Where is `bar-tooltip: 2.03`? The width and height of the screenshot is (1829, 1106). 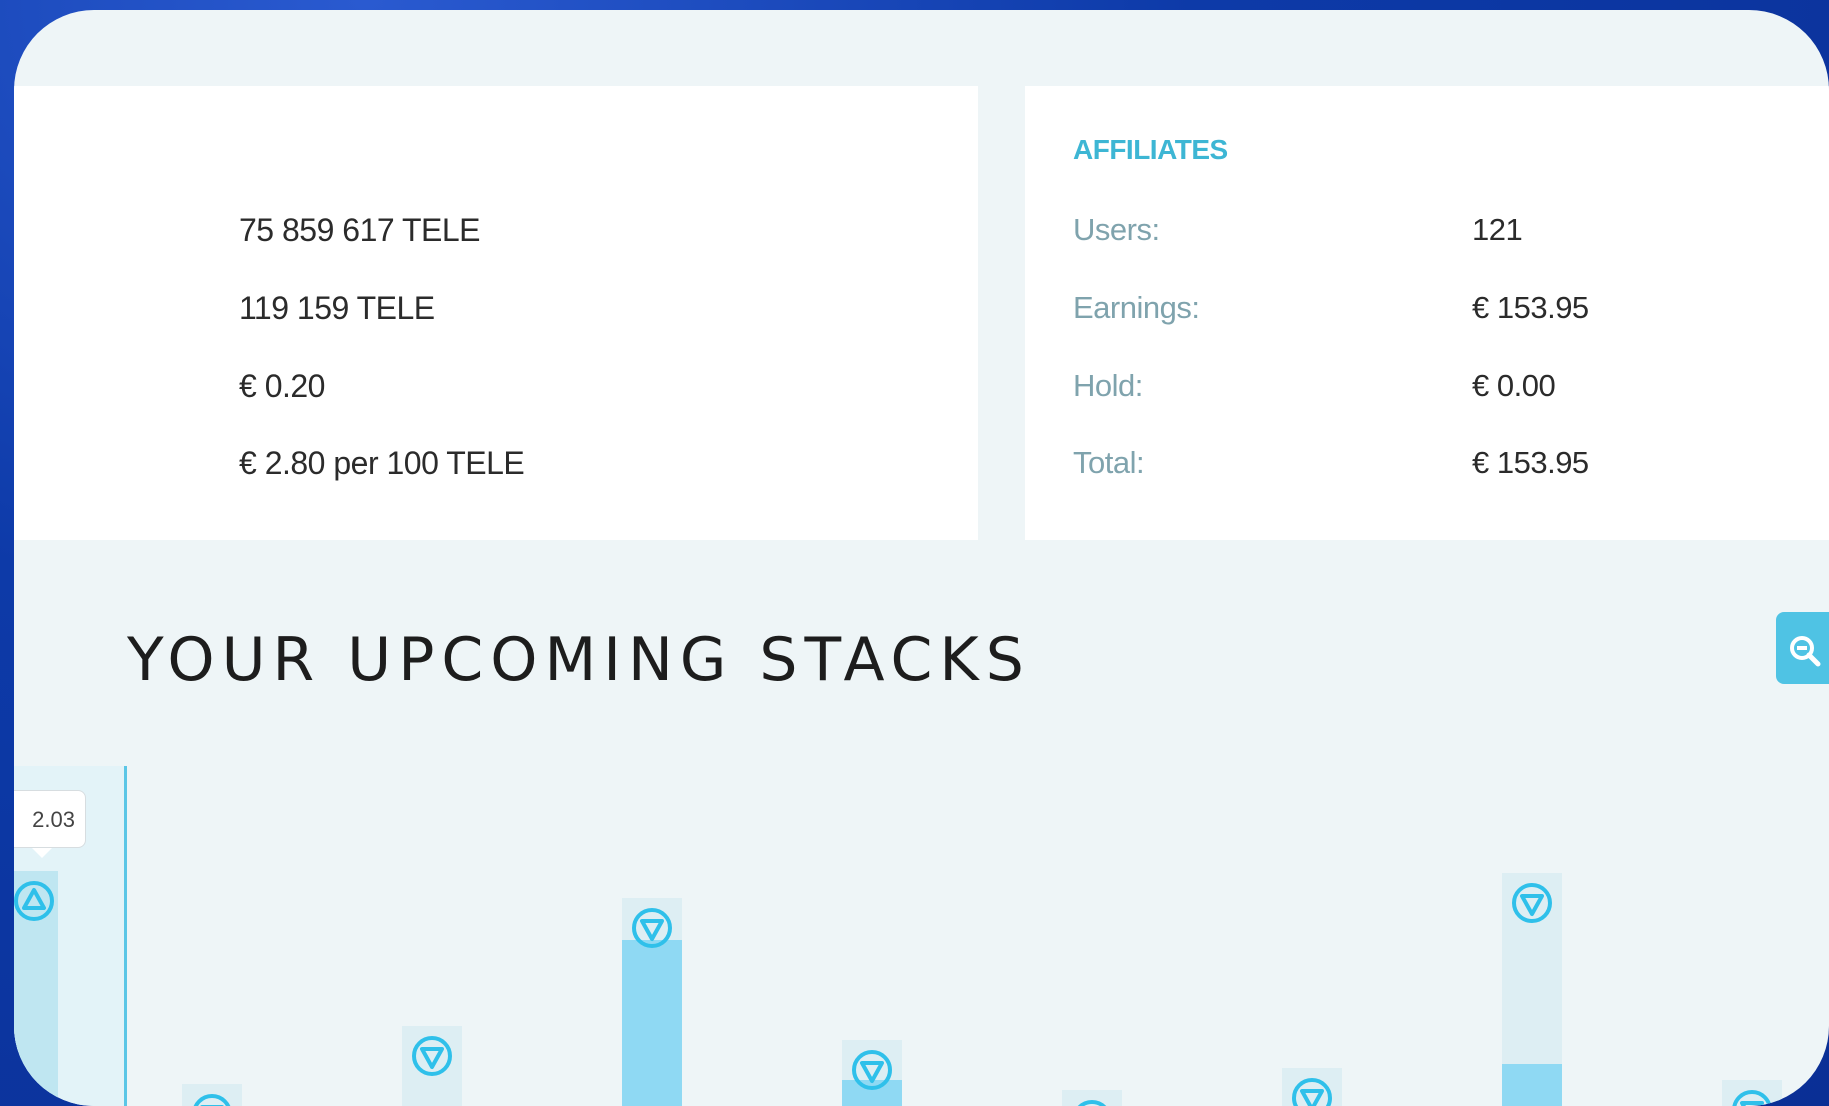 bar-tooltip: 2.03 is located at coordinates (50, 819).